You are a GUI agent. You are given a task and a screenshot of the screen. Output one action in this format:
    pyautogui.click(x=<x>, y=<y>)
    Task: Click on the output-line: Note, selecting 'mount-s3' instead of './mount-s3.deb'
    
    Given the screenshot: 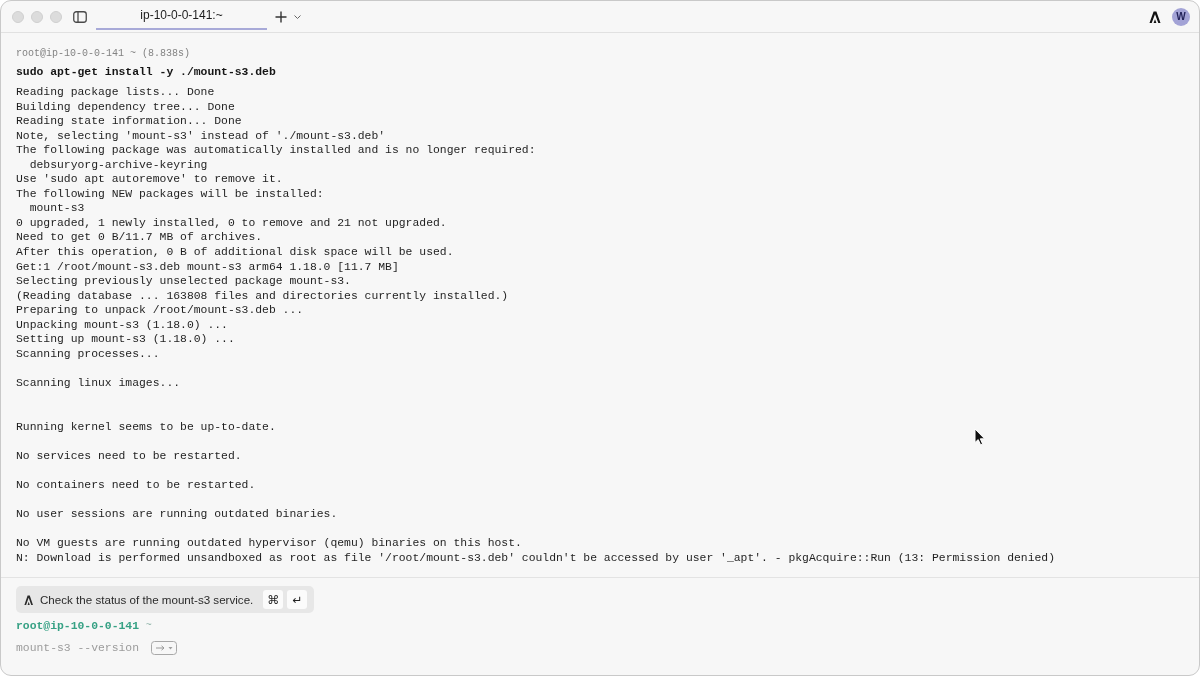 What is the action you would take?
    pyautogui.click(x=201, y=136)
    